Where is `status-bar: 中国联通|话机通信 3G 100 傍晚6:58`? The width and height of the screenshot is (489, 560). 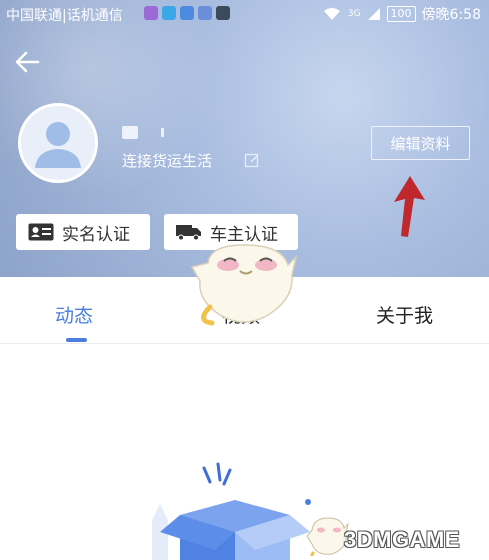 status-bar: 中国联通|话机通信 3G 100 傍晚6:58 is located at coordinates (244, 14).